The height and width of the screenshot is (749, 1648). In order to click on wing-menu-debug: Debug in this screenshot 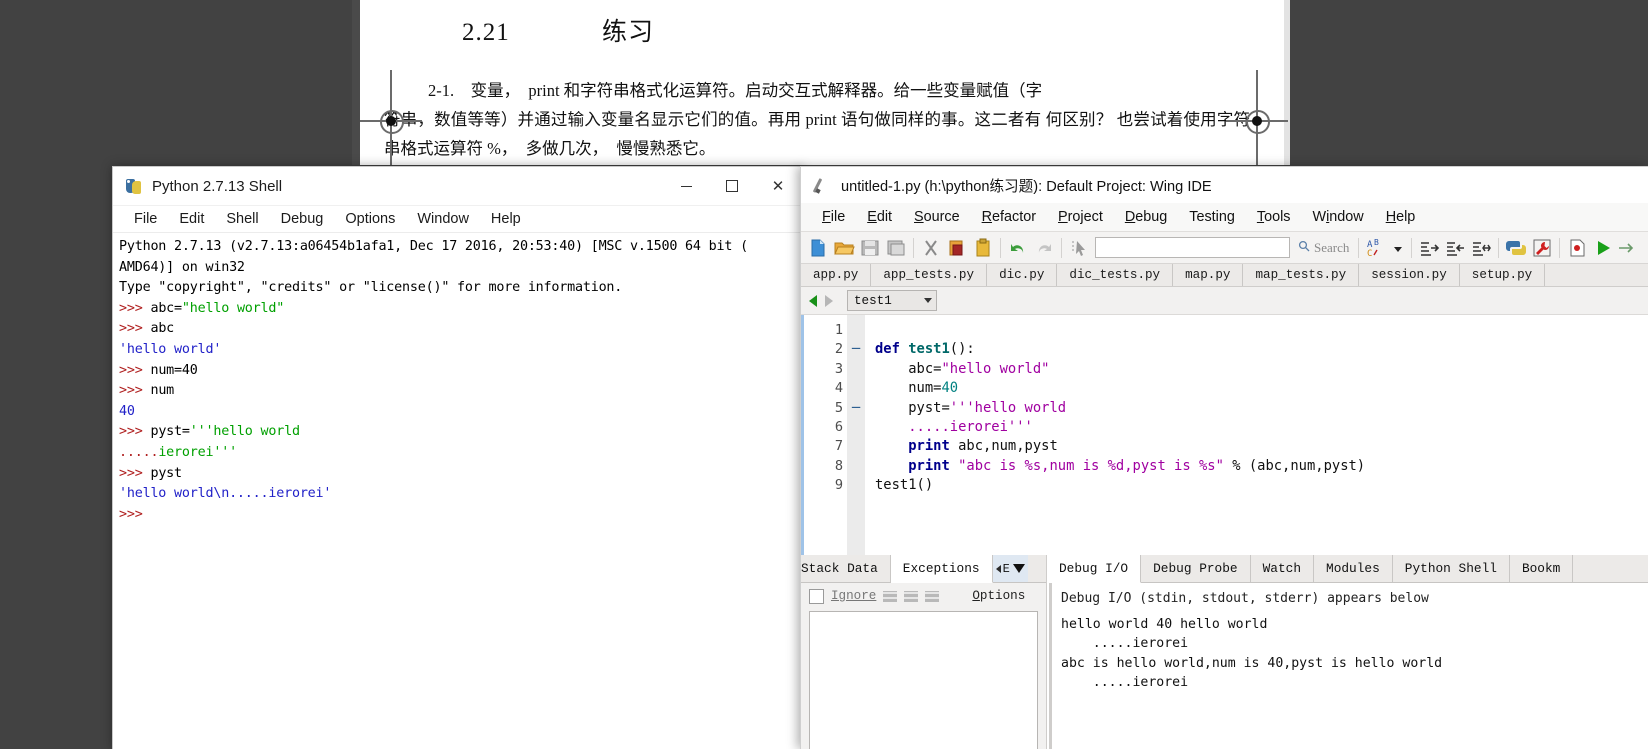, I will do `click(1146, 217)`.